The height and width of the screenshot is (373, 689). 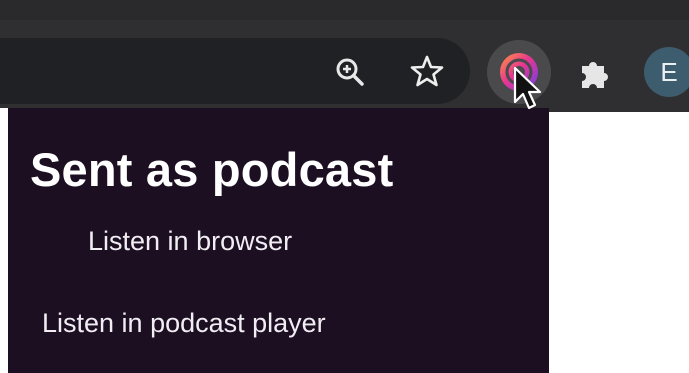 I want to click on puzzle-icon, so click(x=594, y=72).